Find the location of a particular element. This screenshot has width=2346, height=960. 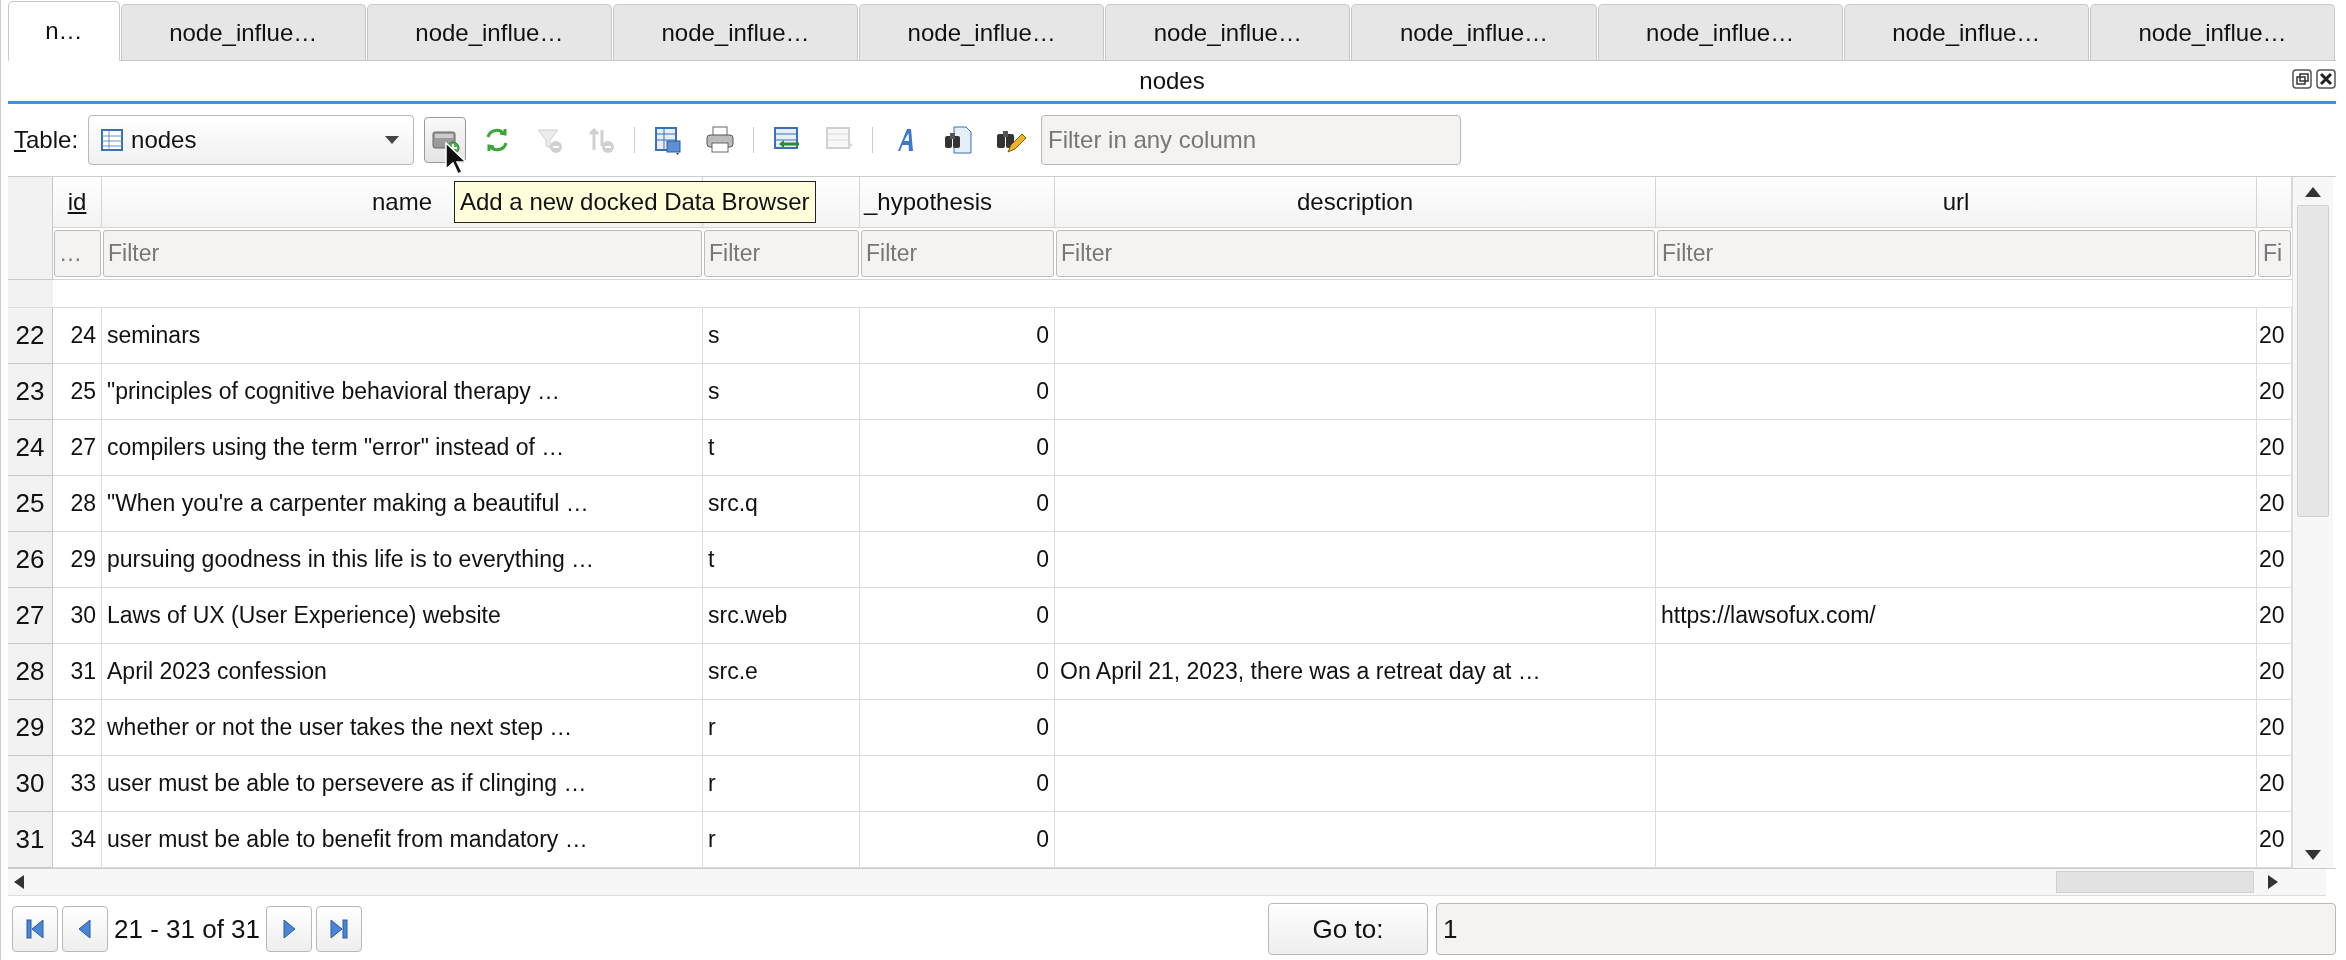

go-to-field: 1 is located at coordinates (1886, 929).